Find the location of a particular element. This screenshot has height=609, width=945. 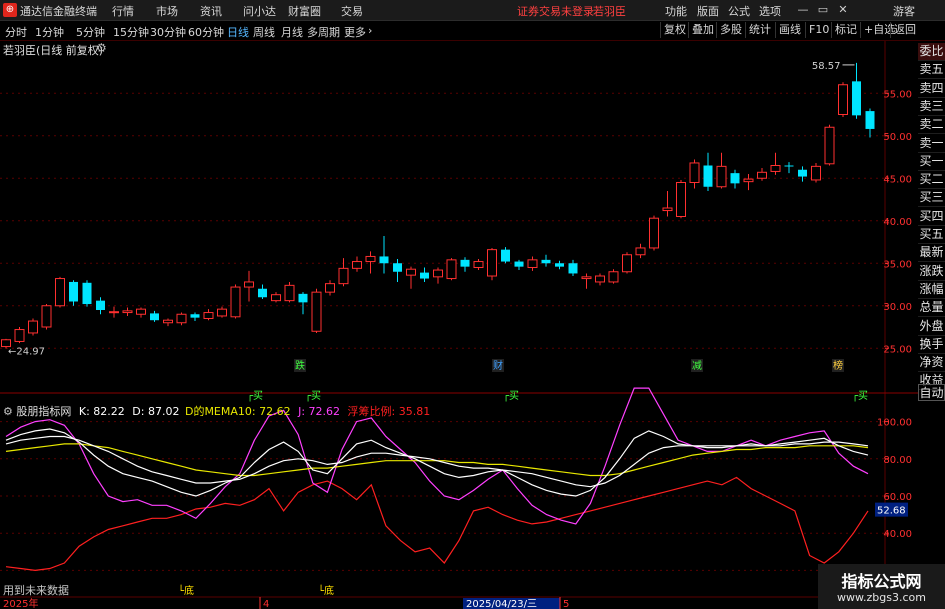

btn-fuquan: 复权 is located at coordinates (674, 30).